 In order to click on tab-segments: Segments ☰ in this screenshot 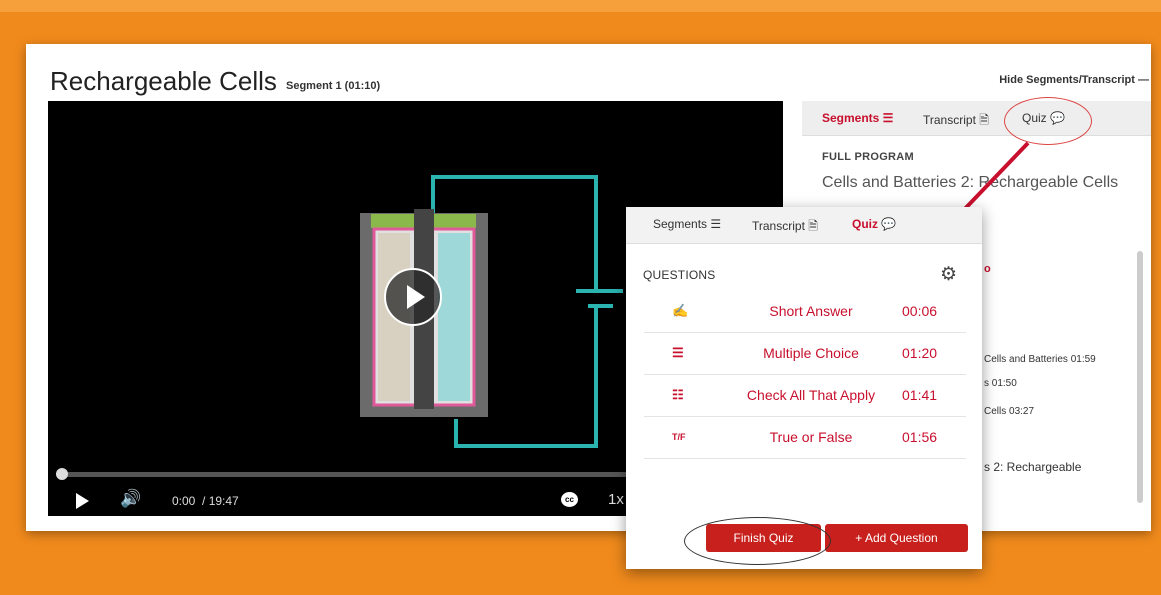, I will do `click(857, 118)`.